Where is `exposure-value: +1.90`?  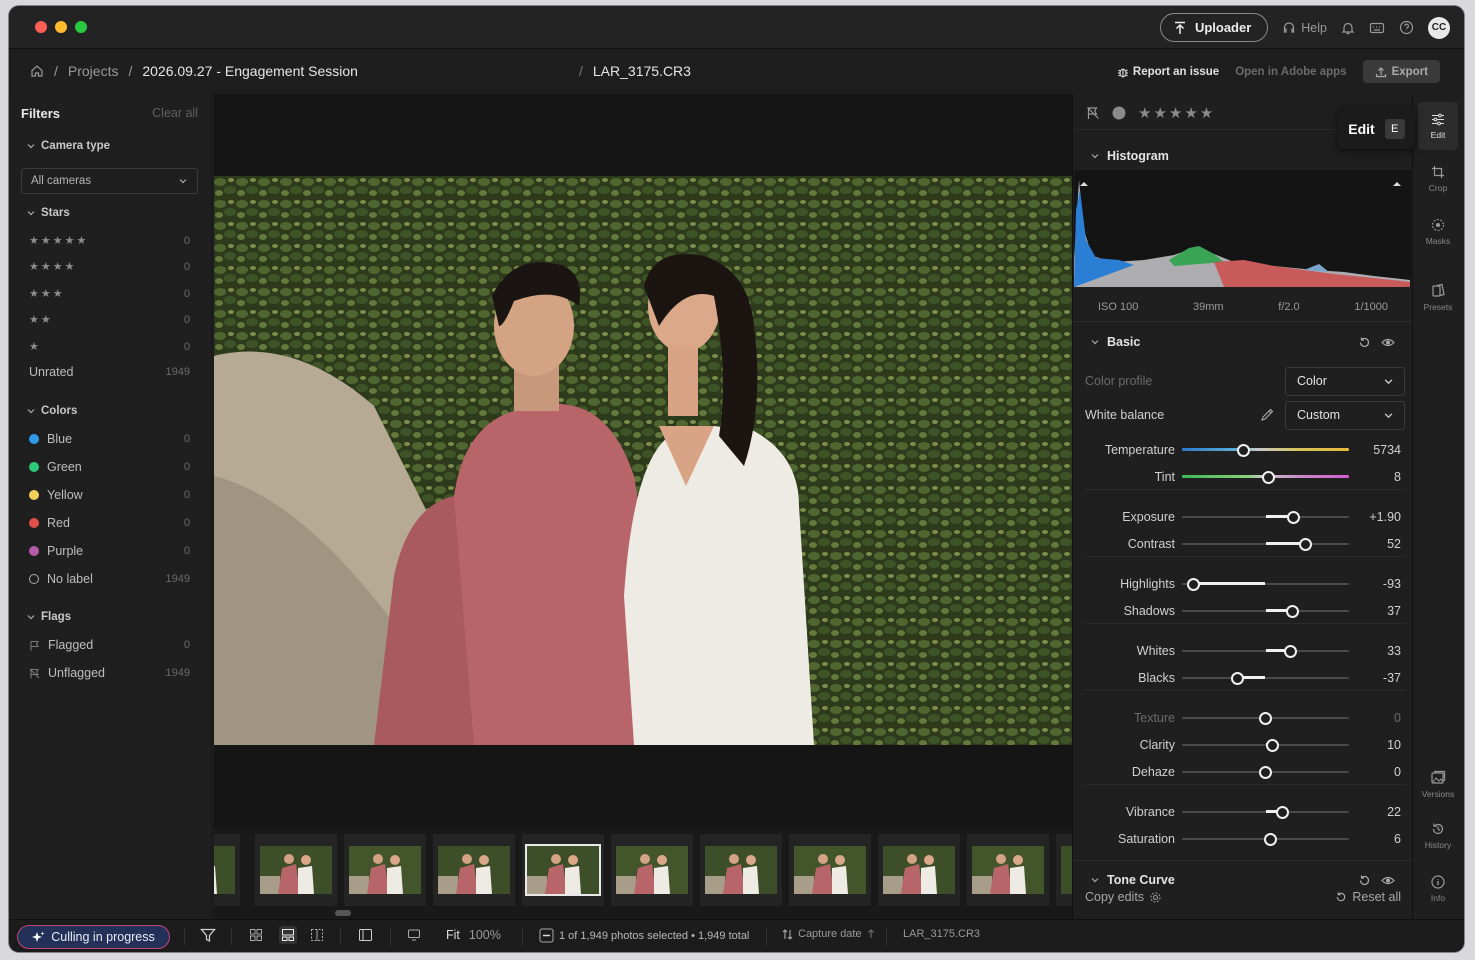
exposure-value: +1.90 is located at coordinates (1385, 517).